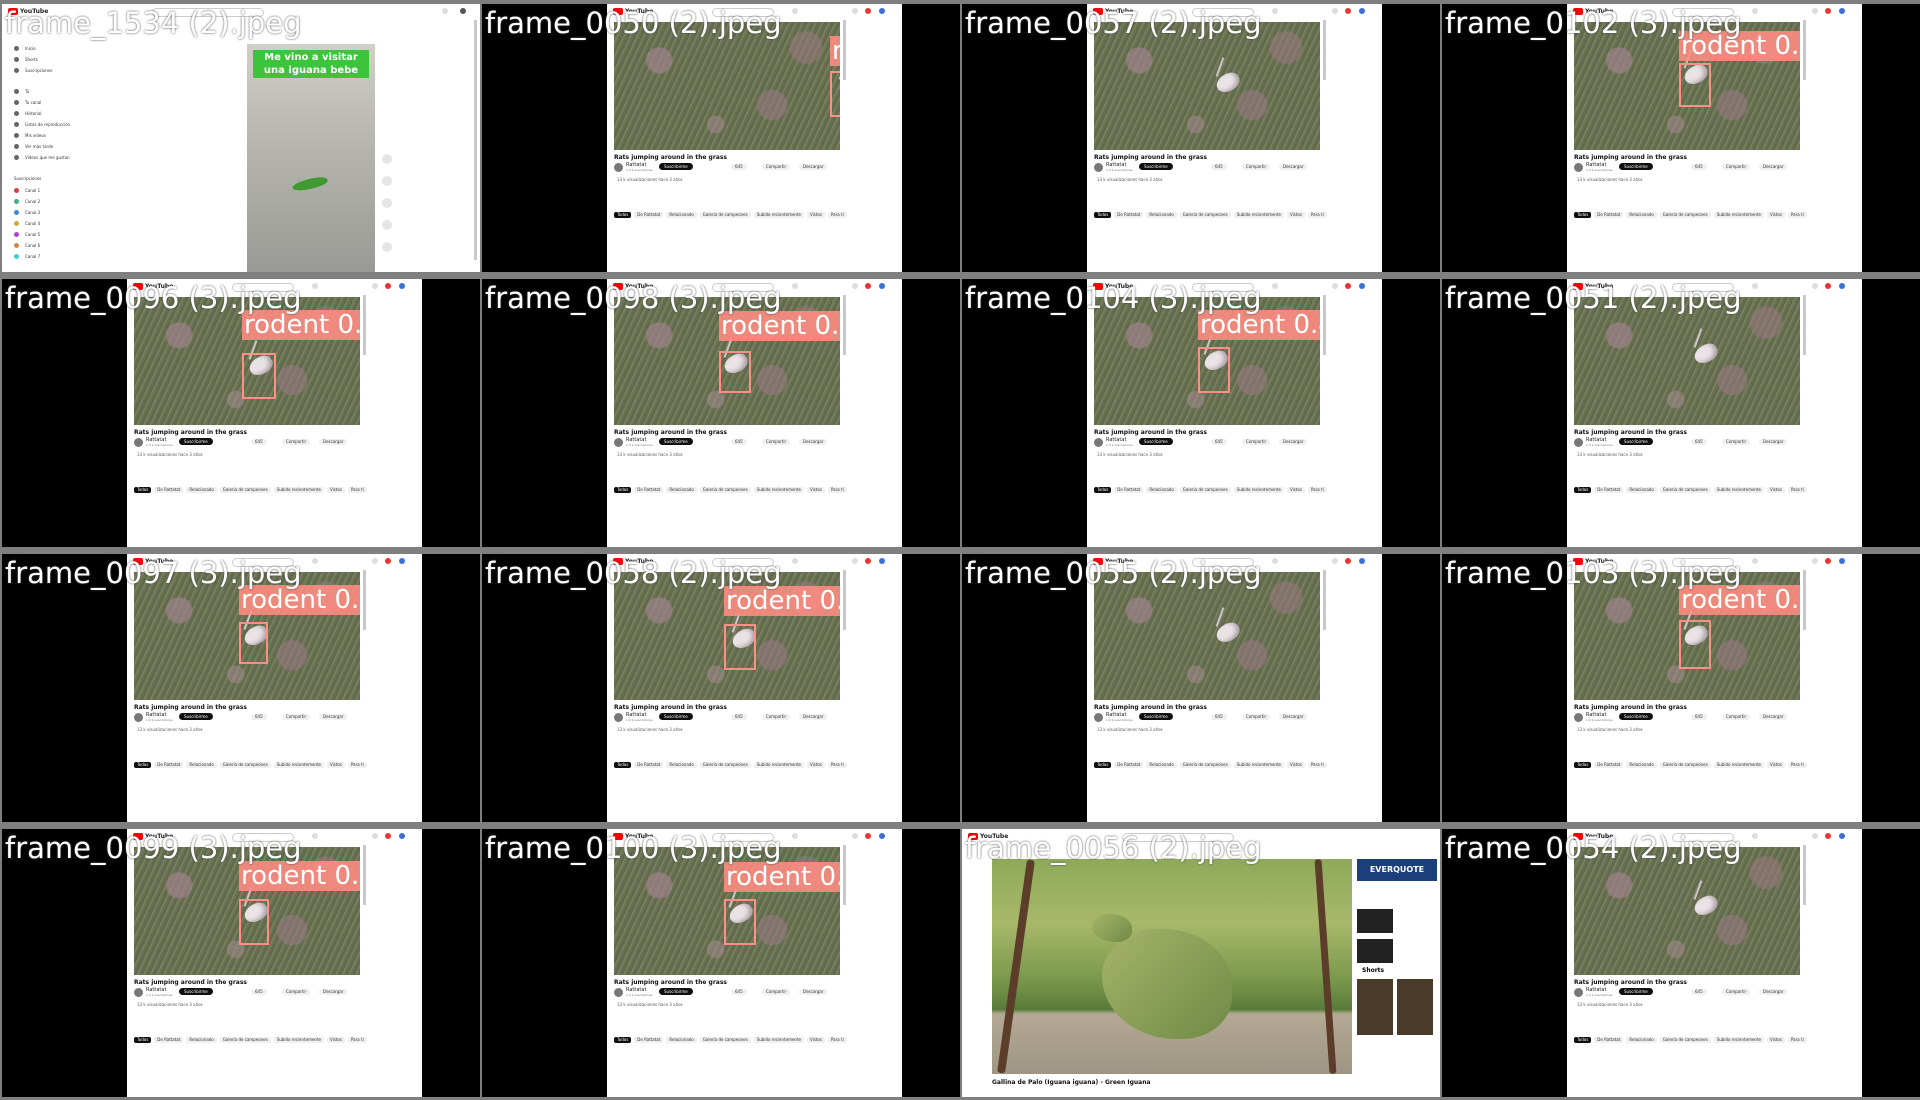 The image size is (1920, 1100). Describe the element at coordinates (27, 102) in the screenshot. I see `sidebar-item: Tu canal` at that location.